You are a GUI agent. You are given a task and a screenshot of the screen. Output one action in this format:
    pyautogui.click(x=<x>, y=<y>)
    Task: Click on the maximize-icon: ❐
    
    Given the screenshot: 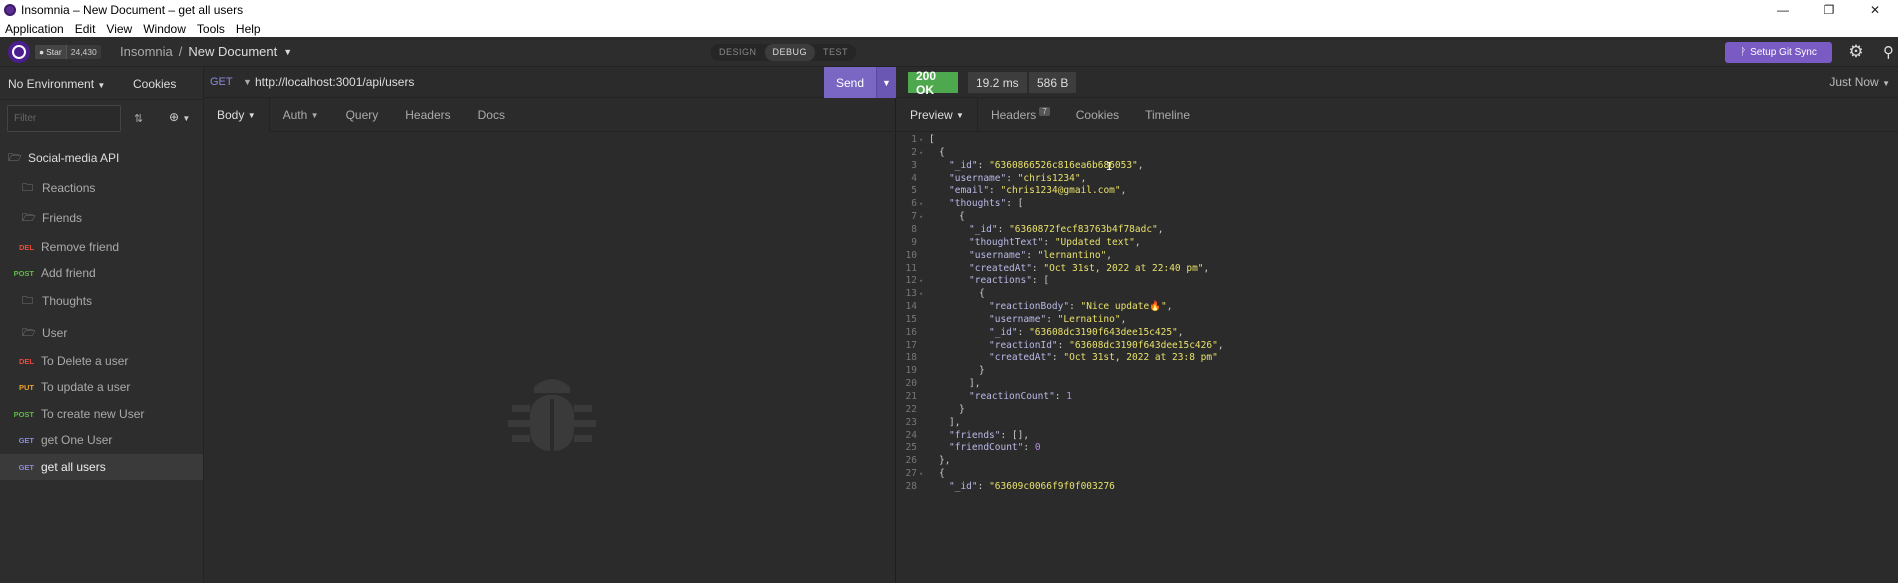 What is the action you would take?
    pyautogui.click(x=1829, y=10)
    